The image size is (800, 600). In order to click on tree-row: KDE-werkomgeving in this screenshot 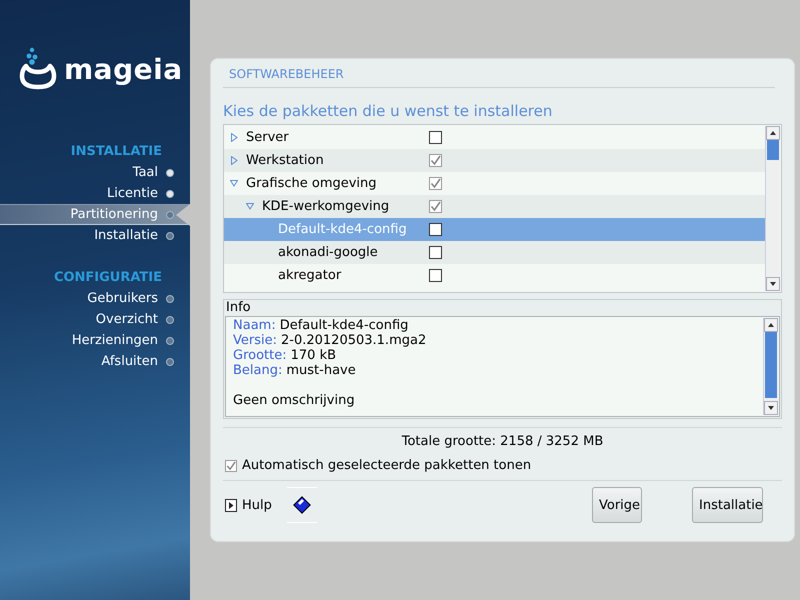, I will do `click(494, 206)`.